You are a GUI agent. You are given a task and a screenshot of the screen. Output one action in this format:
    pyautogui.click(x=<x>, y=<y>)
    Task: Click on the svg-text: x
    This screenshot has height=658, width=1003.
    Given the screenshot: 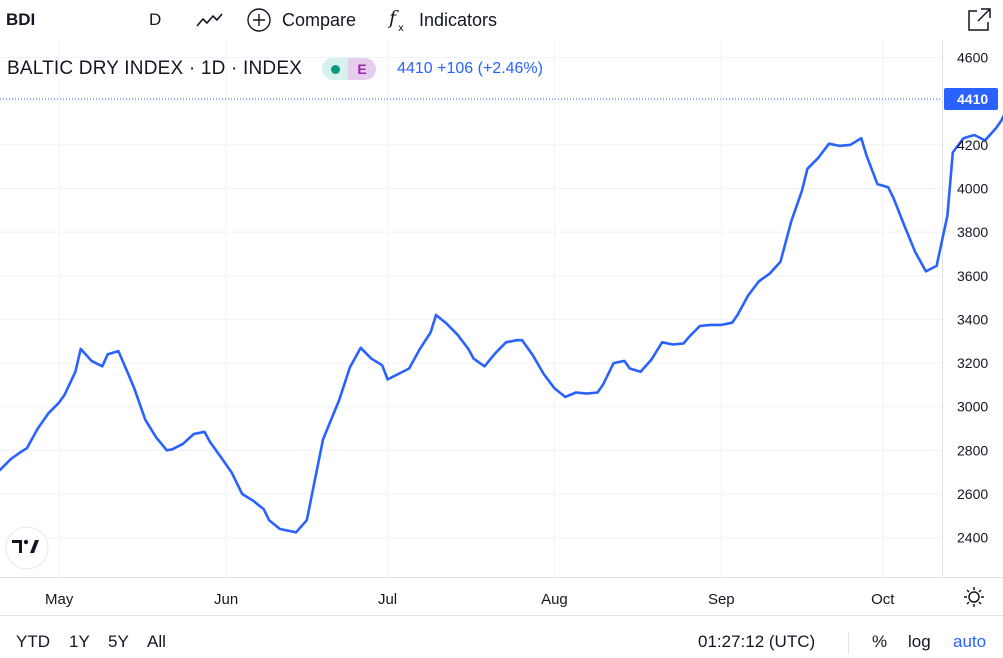 What is the action you would take?
    pyautogui.click(x=401, y=28)
    